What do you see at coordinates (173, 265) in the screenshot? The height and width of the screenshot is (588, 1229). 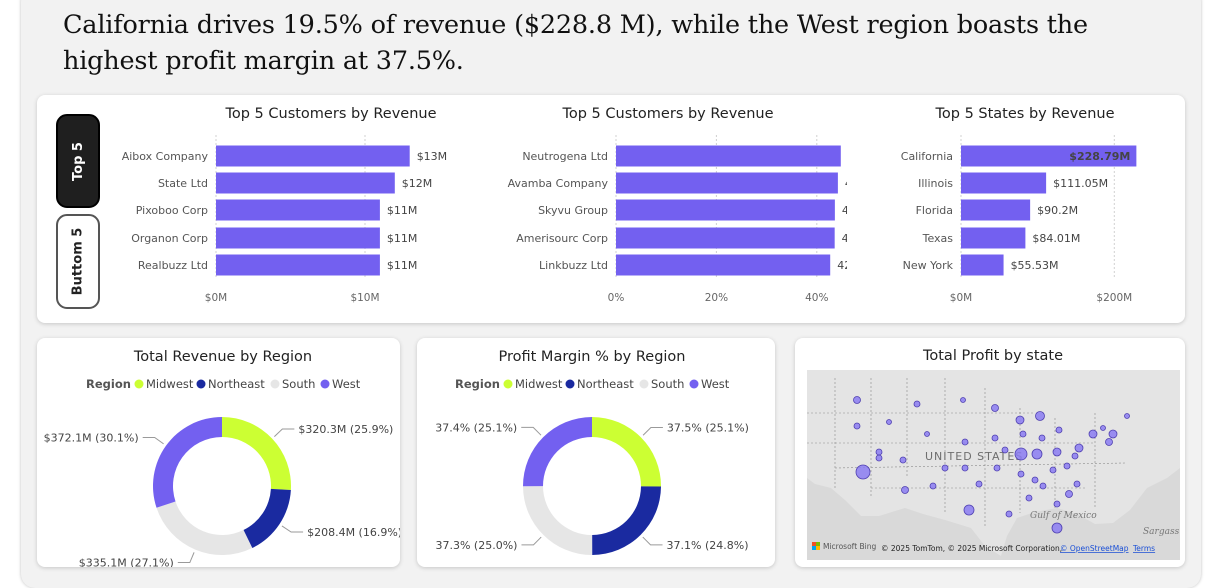 I see `category-label: Realbuzz Ltd` at bounding box center [173, 265].